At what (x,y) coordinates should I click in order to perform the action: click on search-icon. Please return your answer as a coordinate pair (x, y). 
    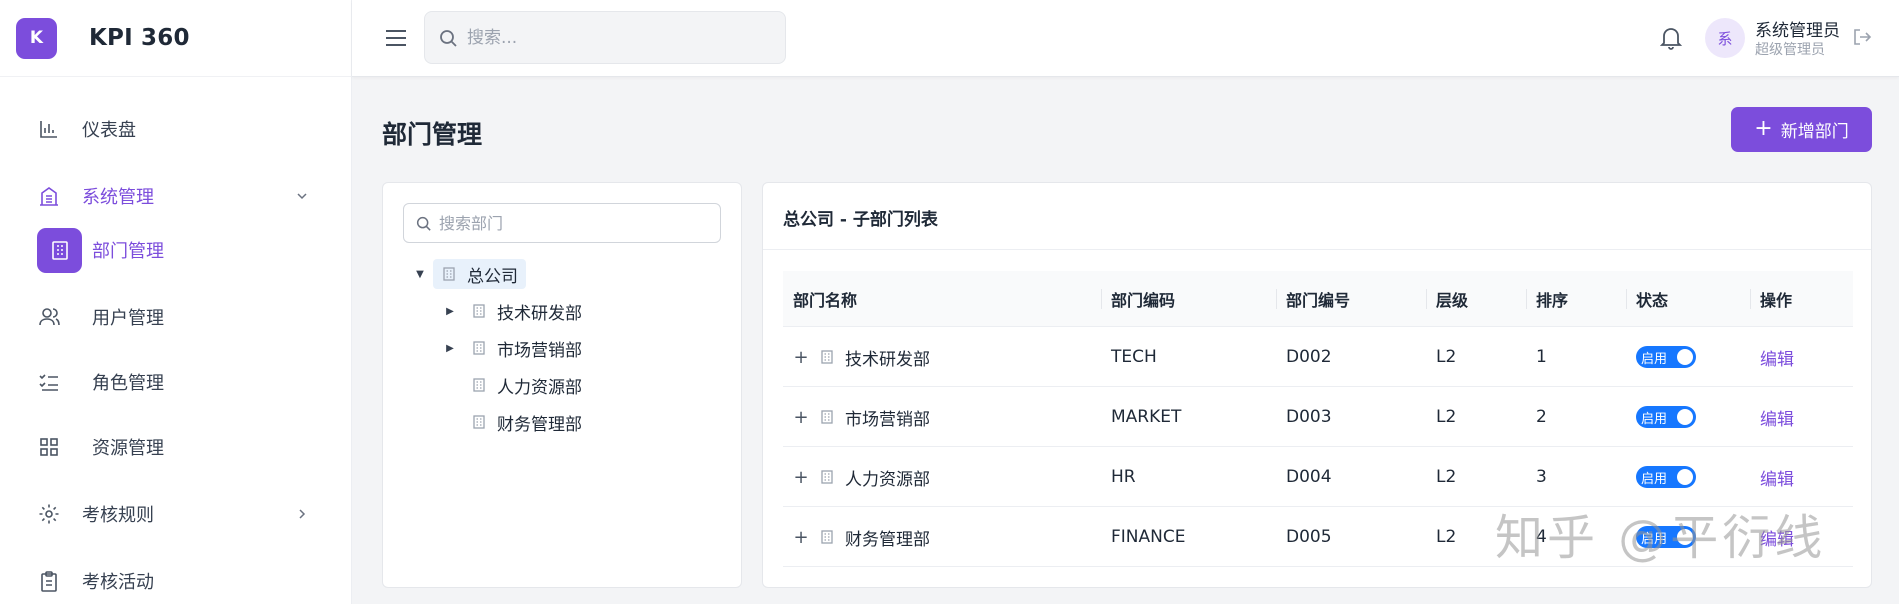
    Looking at the image, I should click on (423, 223).